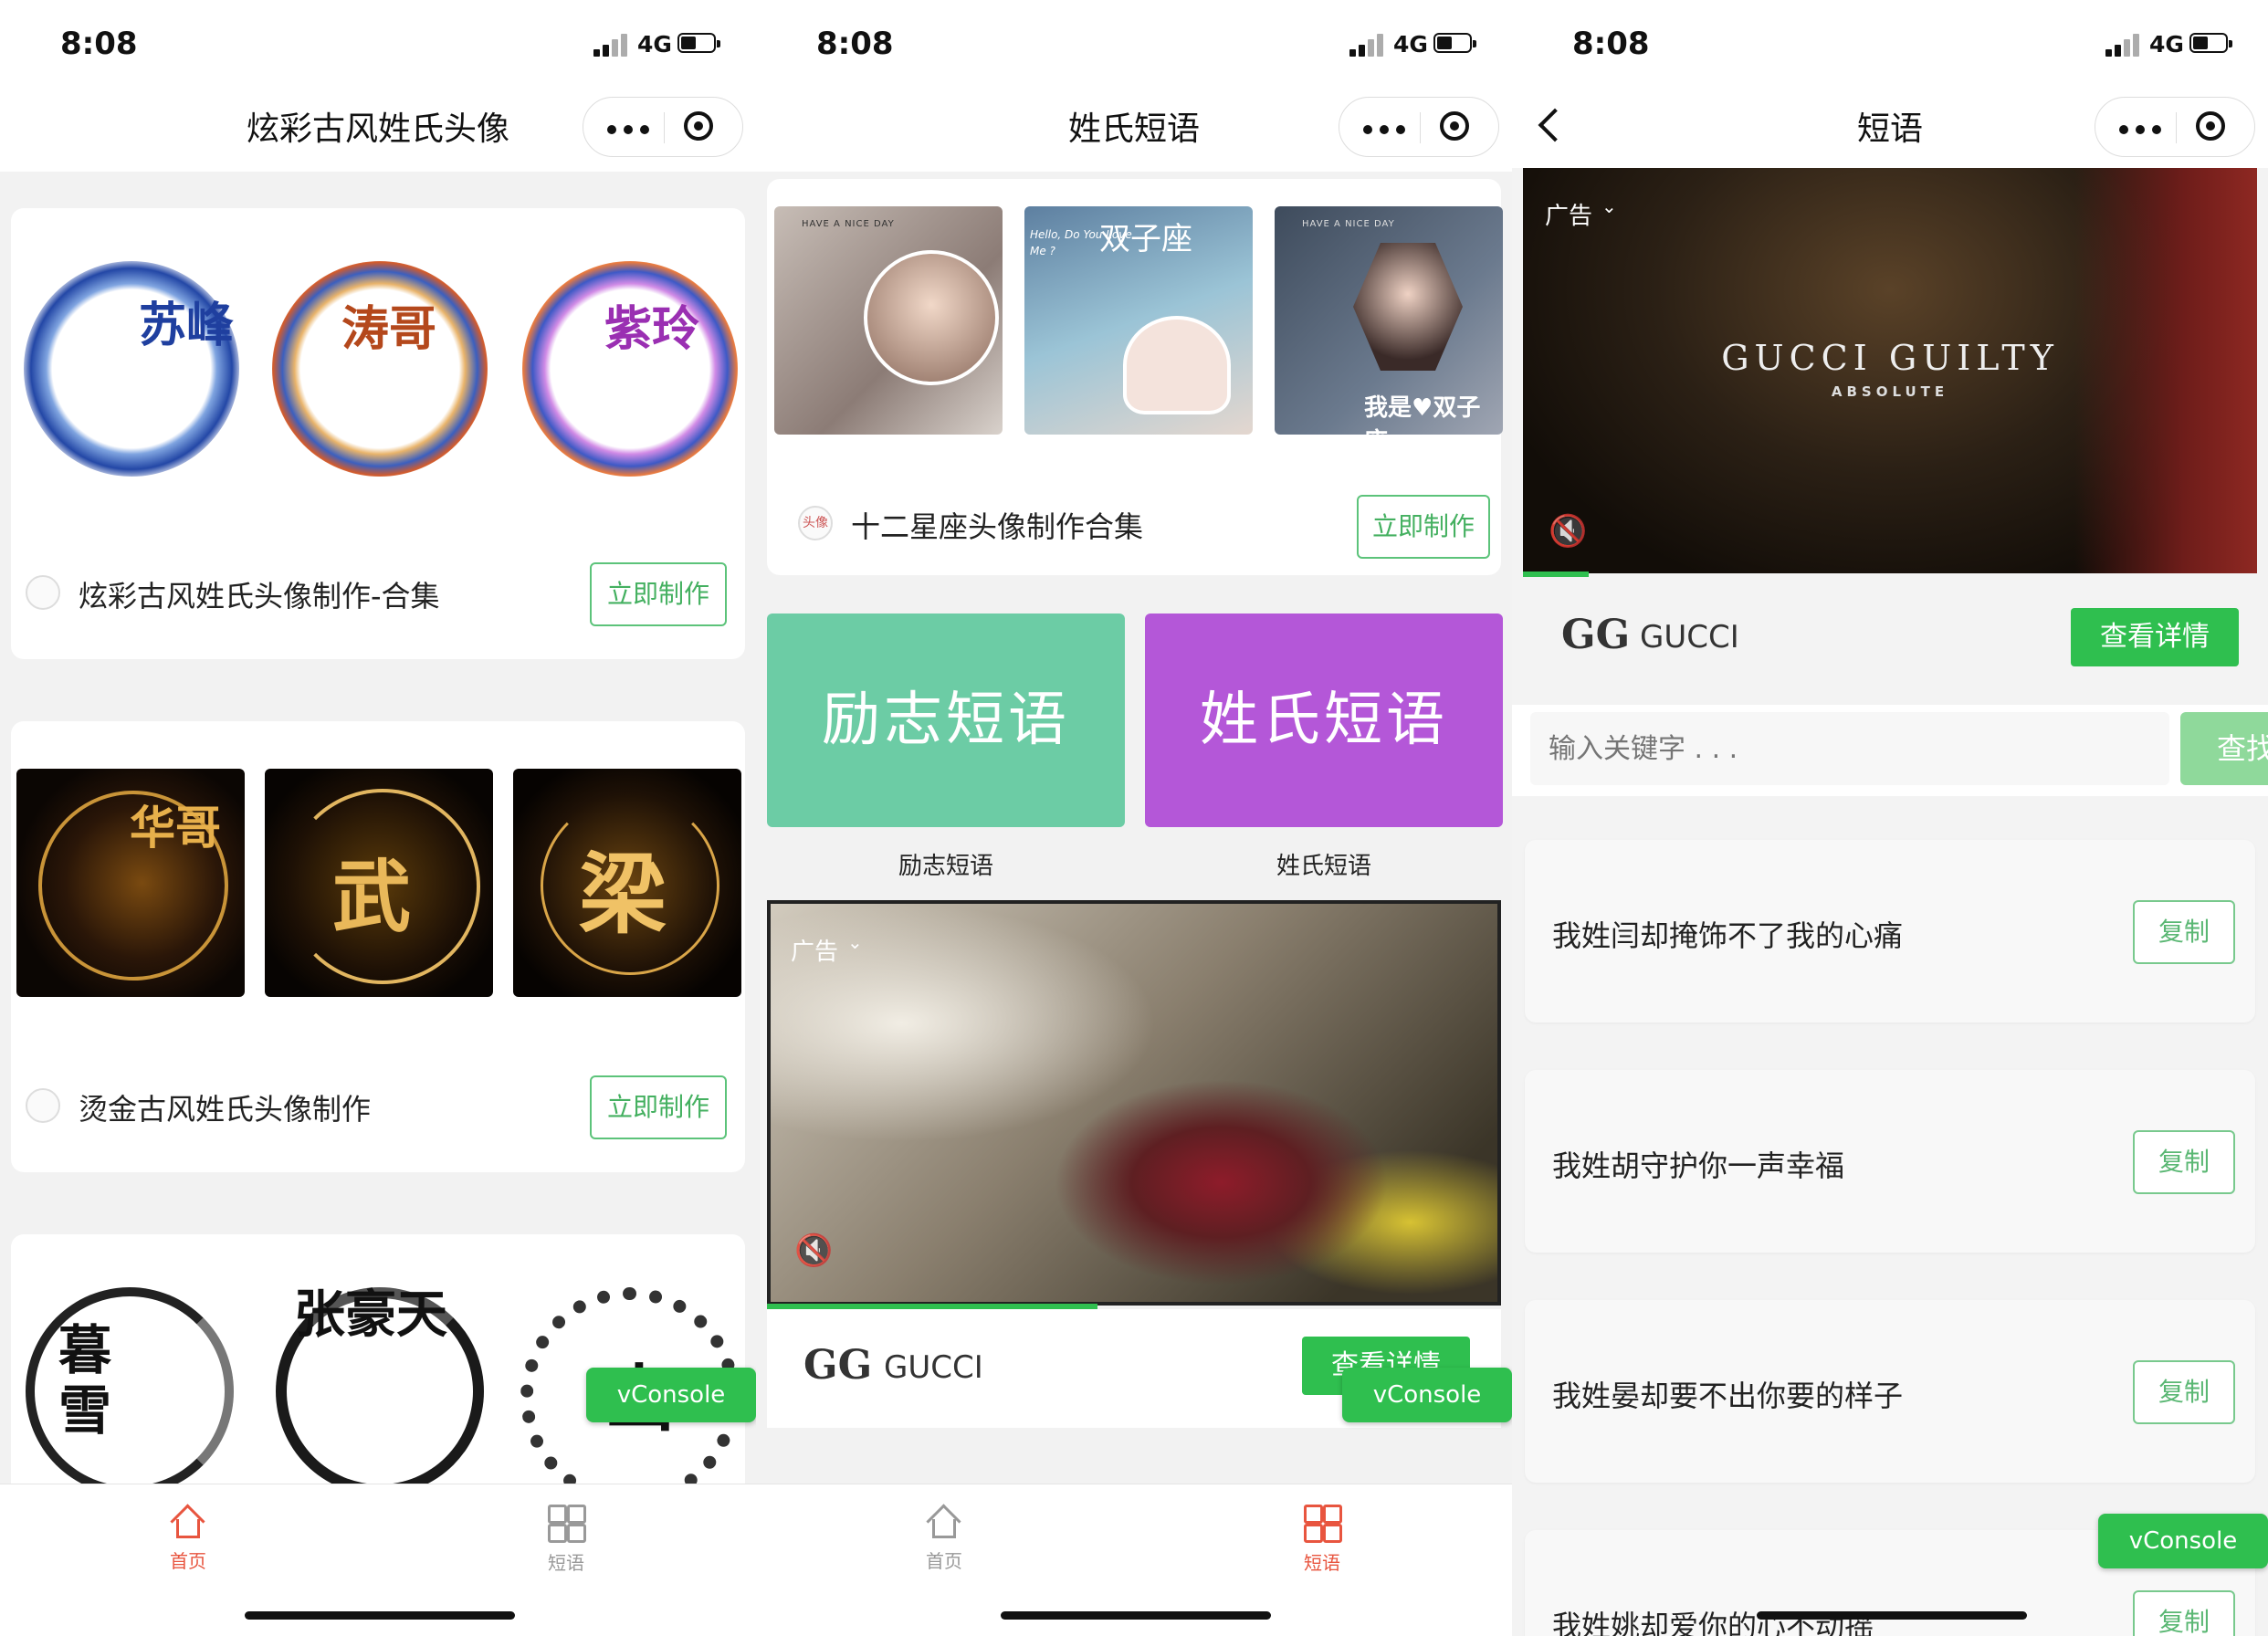 The width and height of the screenshot is (2268, 1636). I want to click on avatar-image: Hello, Do You Love Me ? 双子座, so click(1138, 320).